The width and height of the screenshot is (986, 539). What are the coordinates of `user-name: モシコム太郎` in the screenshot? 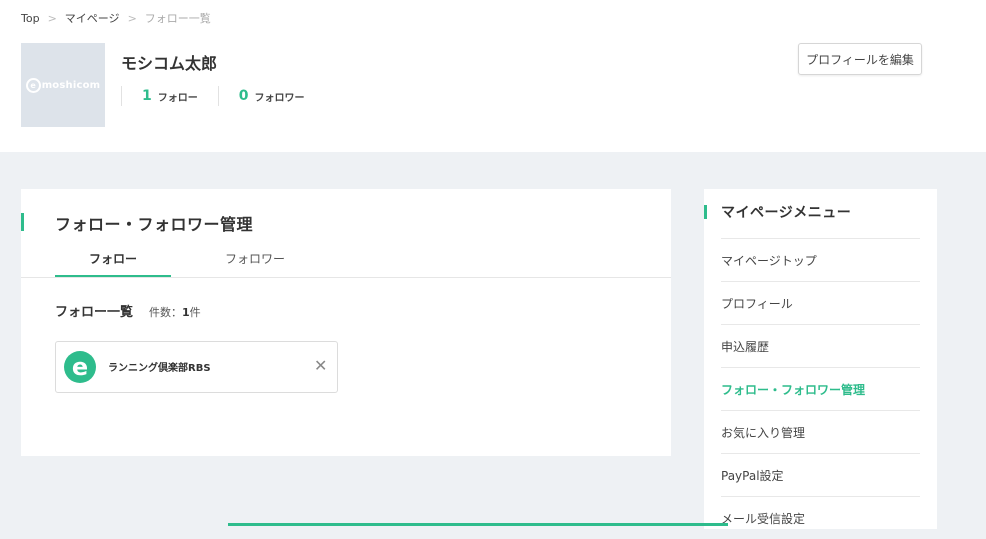 It's located at (169, 63).